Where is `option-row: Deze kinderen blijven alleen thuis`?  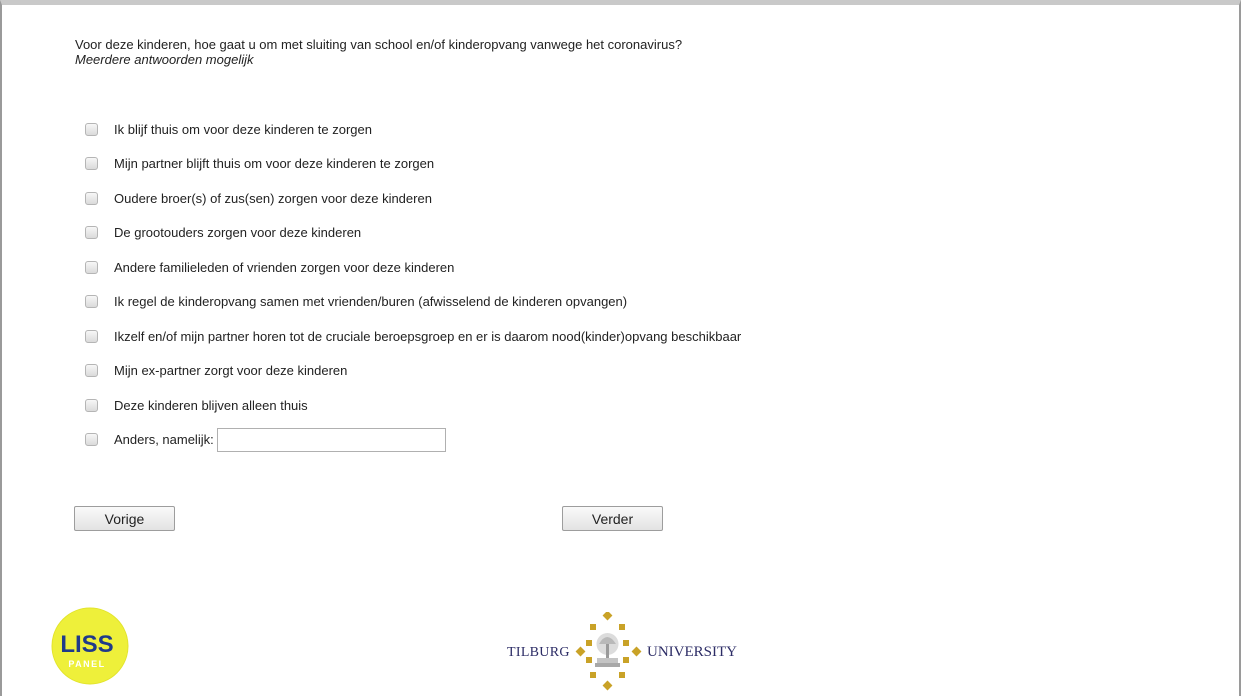 option-row: Deze kinderen blijven alleen thuis is located at coordinates (413, 405).